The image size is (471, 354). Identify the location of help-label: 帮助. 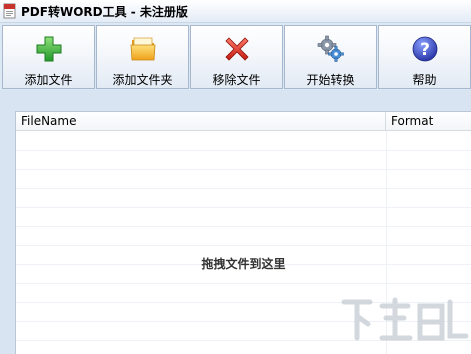
(424, 80).